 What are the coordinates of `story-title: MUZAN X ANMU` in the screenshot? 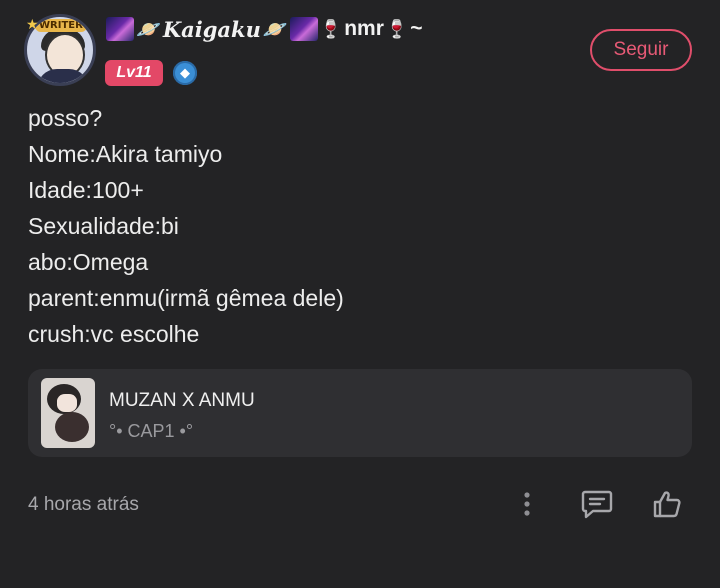 It's located at (182, 400).